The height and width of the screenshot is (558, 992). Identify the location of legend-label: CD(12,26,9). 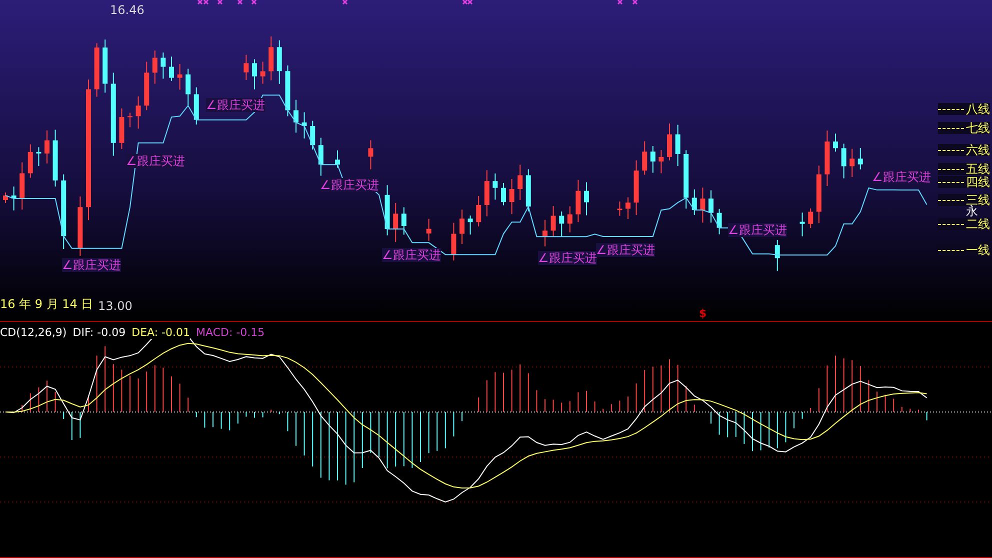
(33, 332).